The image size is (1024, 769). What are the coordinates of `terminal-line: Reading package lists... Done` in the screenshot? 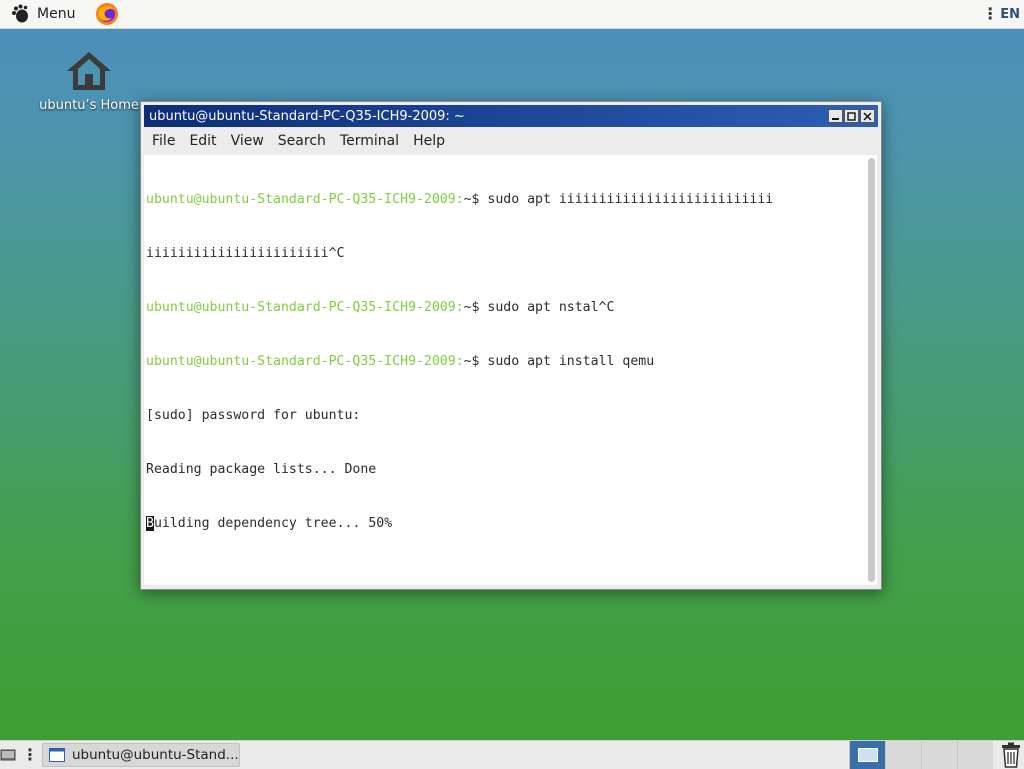 It's located at (507, 470).